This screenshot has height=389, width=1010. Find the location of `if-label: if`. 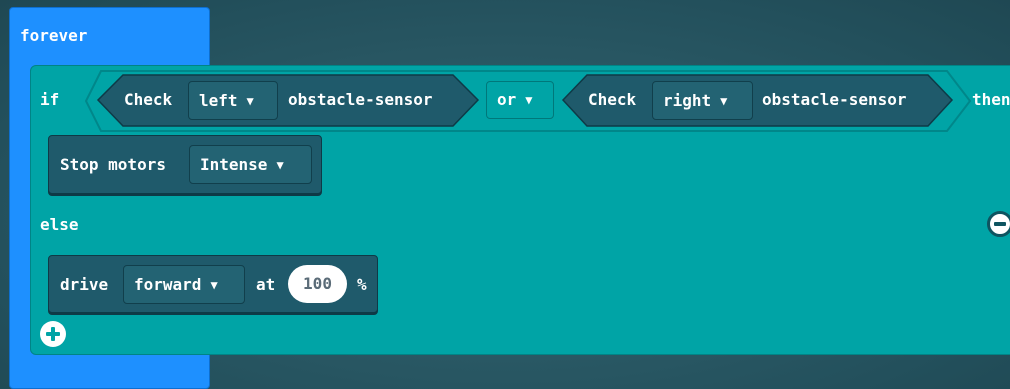

if-label: if is located at coordinates (50, 99).